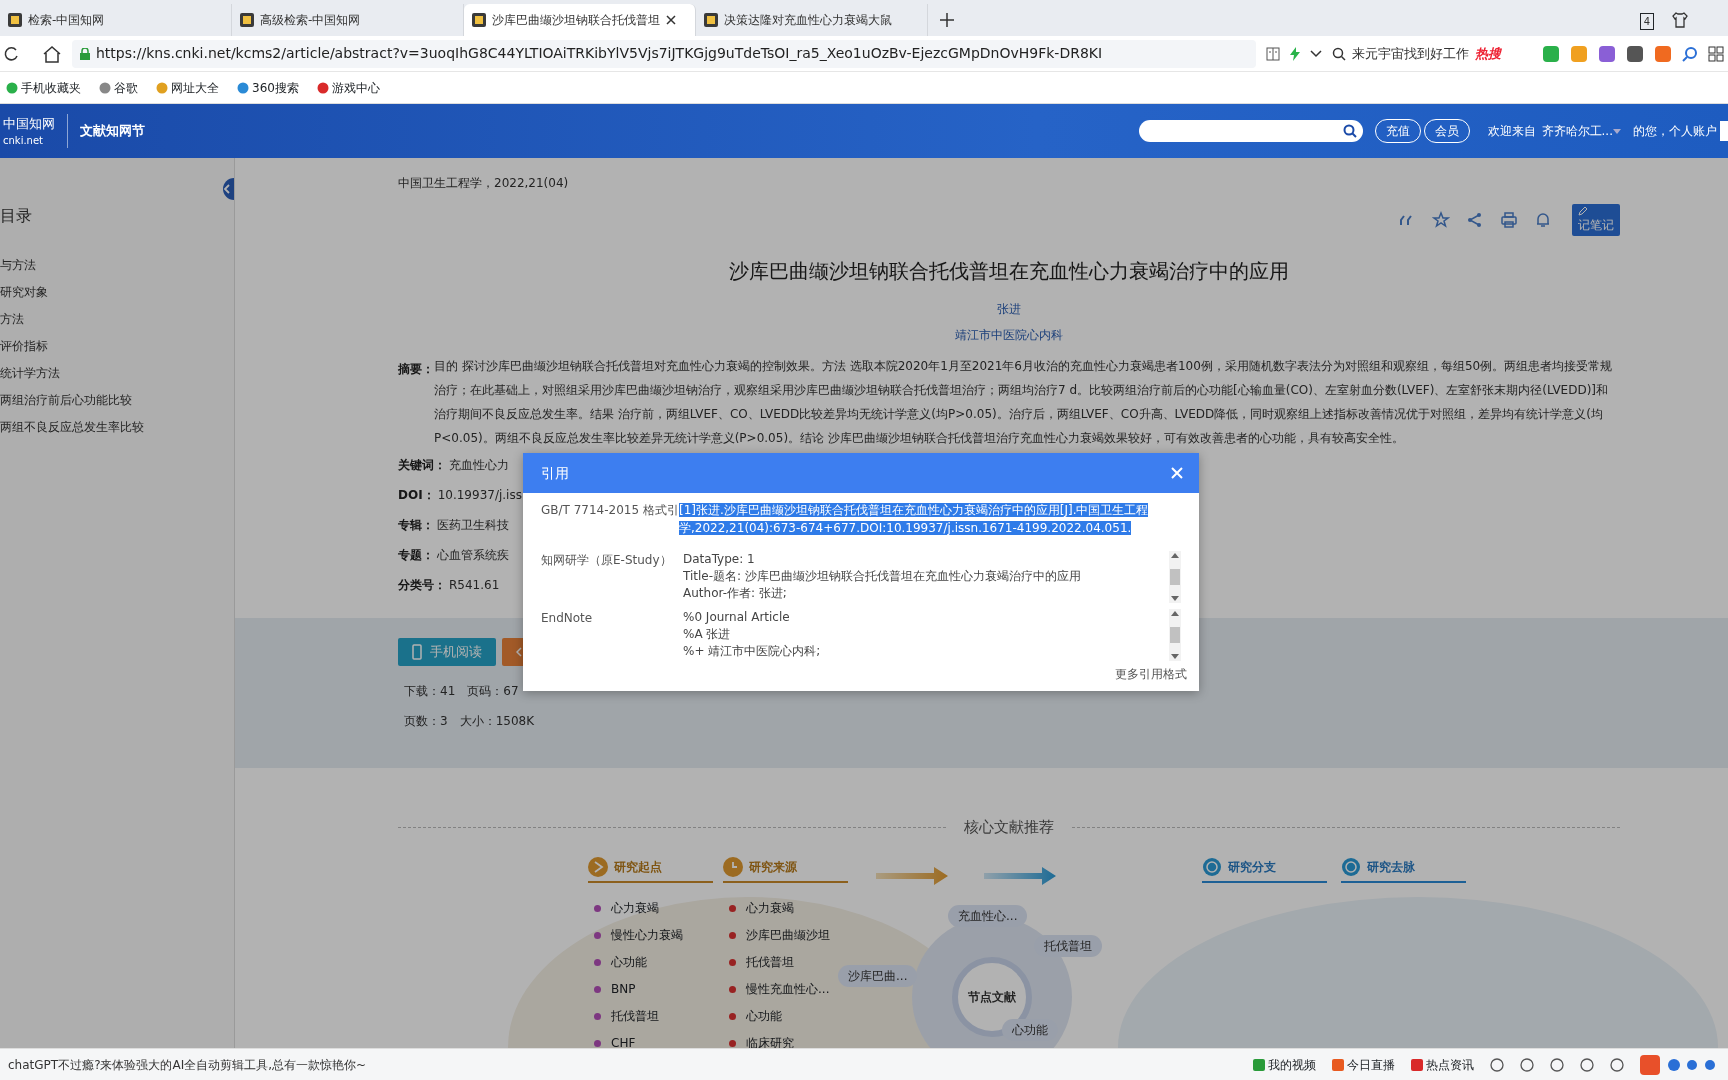  I want to click on field-value: 10.19937/j.iss, so click(479, 495).